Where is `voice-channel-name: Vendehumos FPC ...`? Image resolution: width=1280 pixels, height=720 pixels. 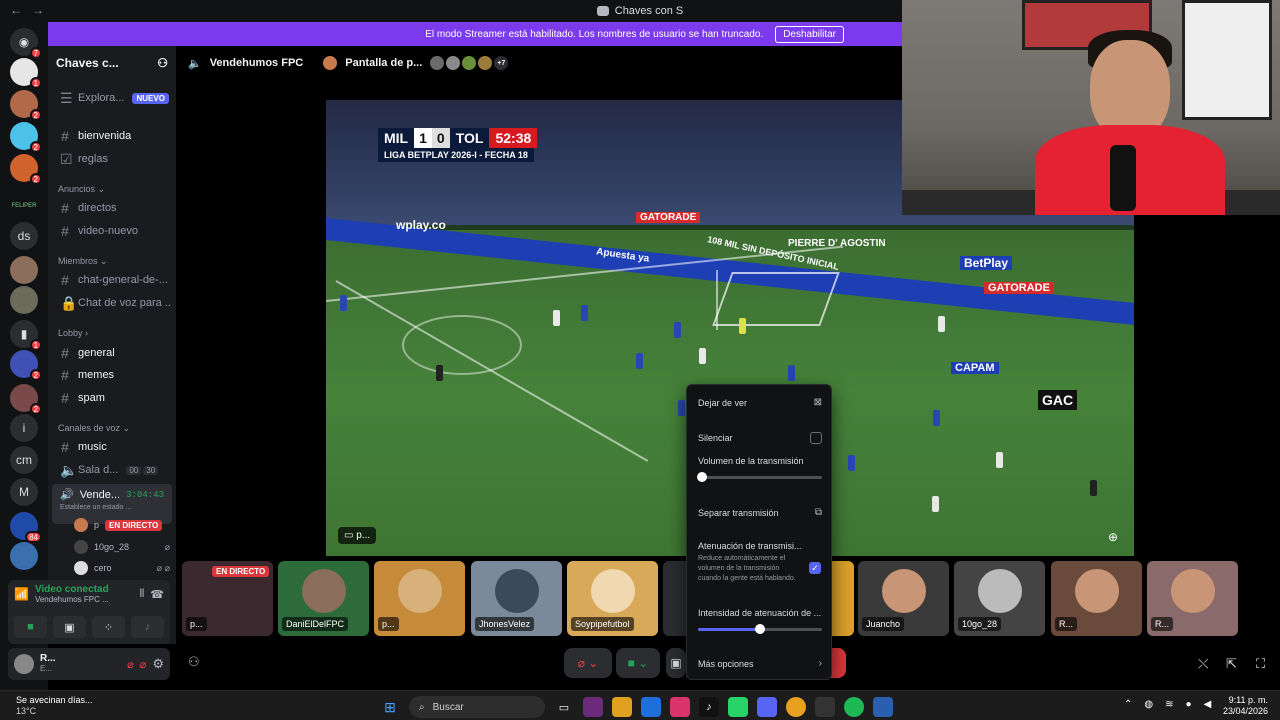
voice-channel-name: Vendehumos FPC ... is located at coordinates (72, 599).